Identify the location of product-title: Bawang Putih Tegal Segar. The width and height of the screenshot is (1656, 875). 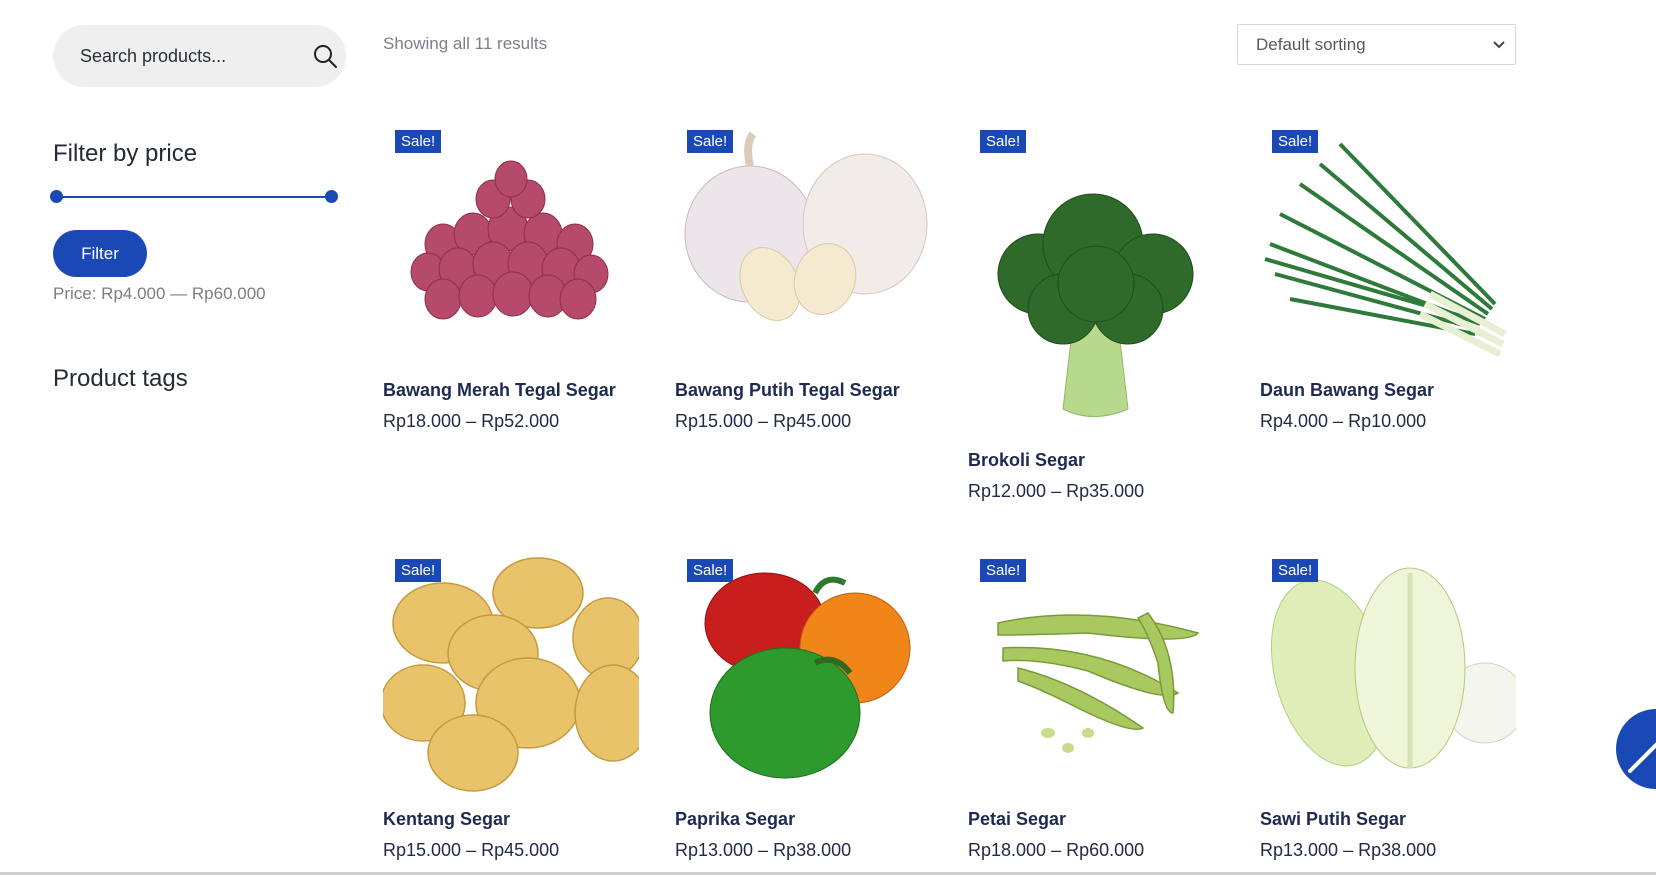
(803, 390).